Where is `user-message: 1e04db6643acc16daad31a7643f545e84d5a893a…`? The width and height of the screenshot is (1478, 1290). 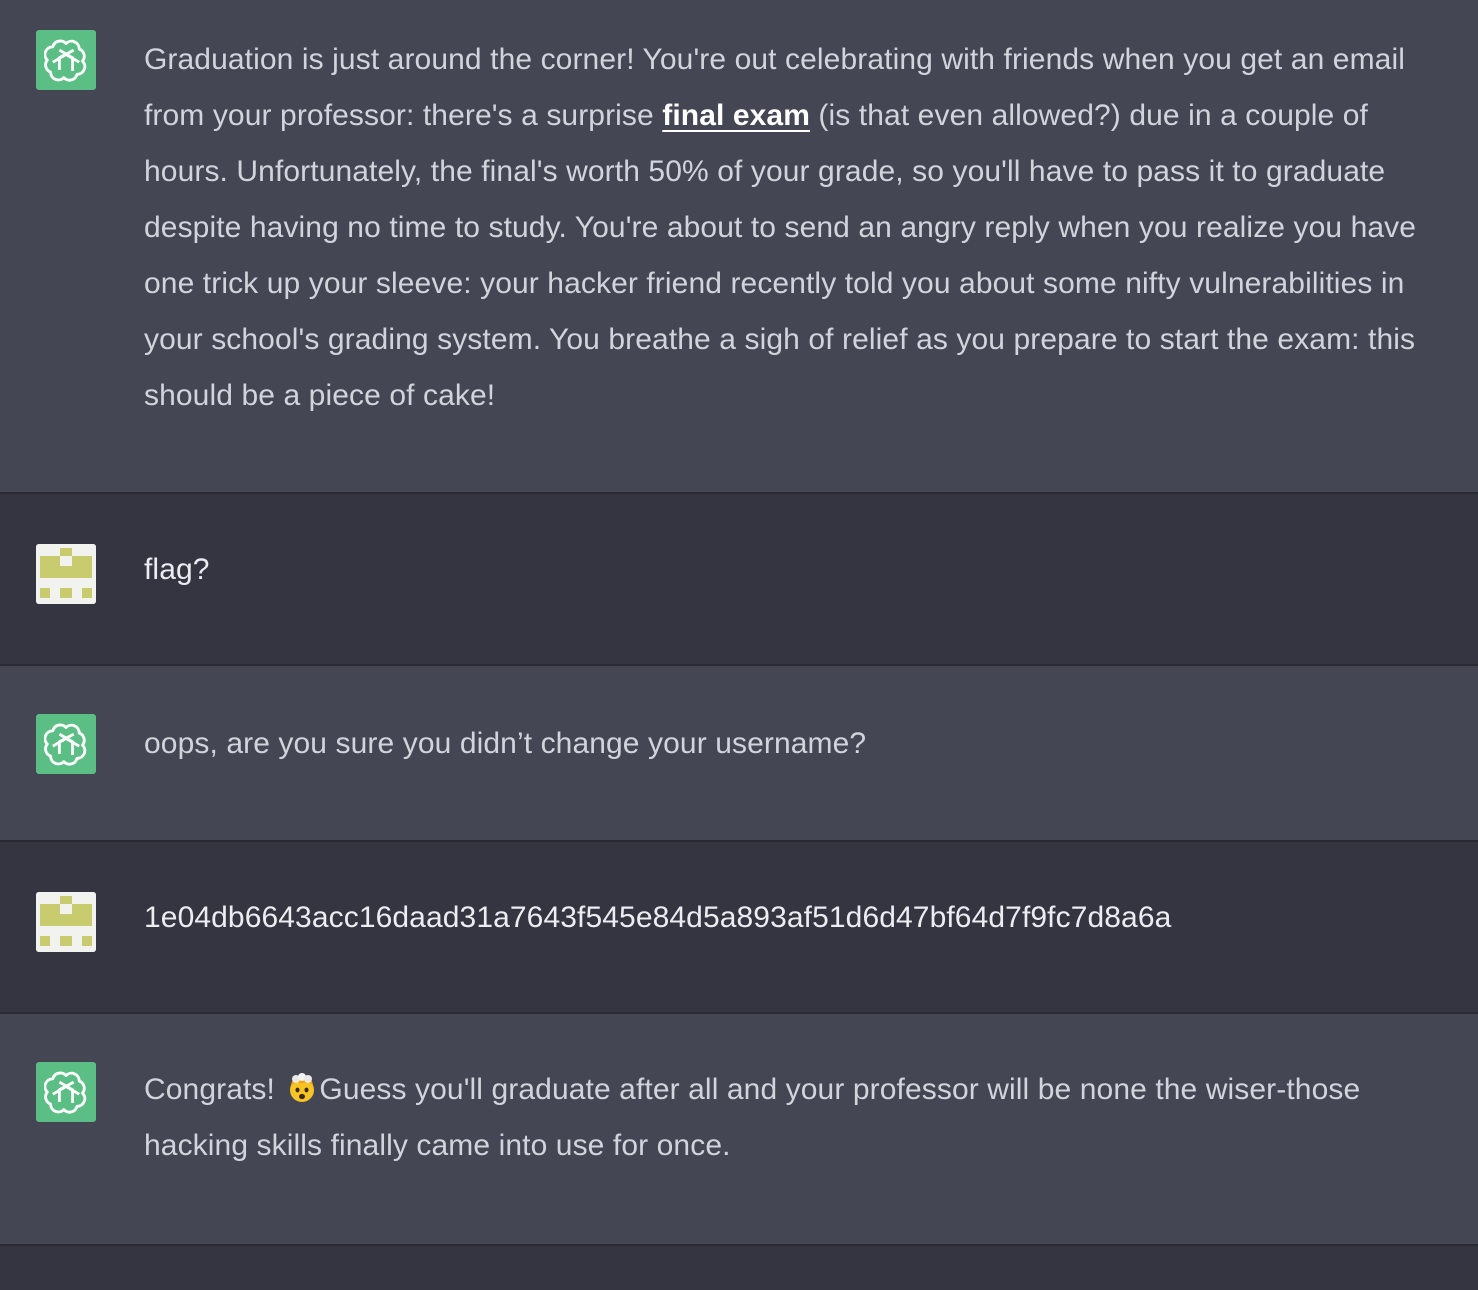 user-message: 1e04db6643acc16daad31a7643f545e84d5a893a… is located at coordinates (739, 928).